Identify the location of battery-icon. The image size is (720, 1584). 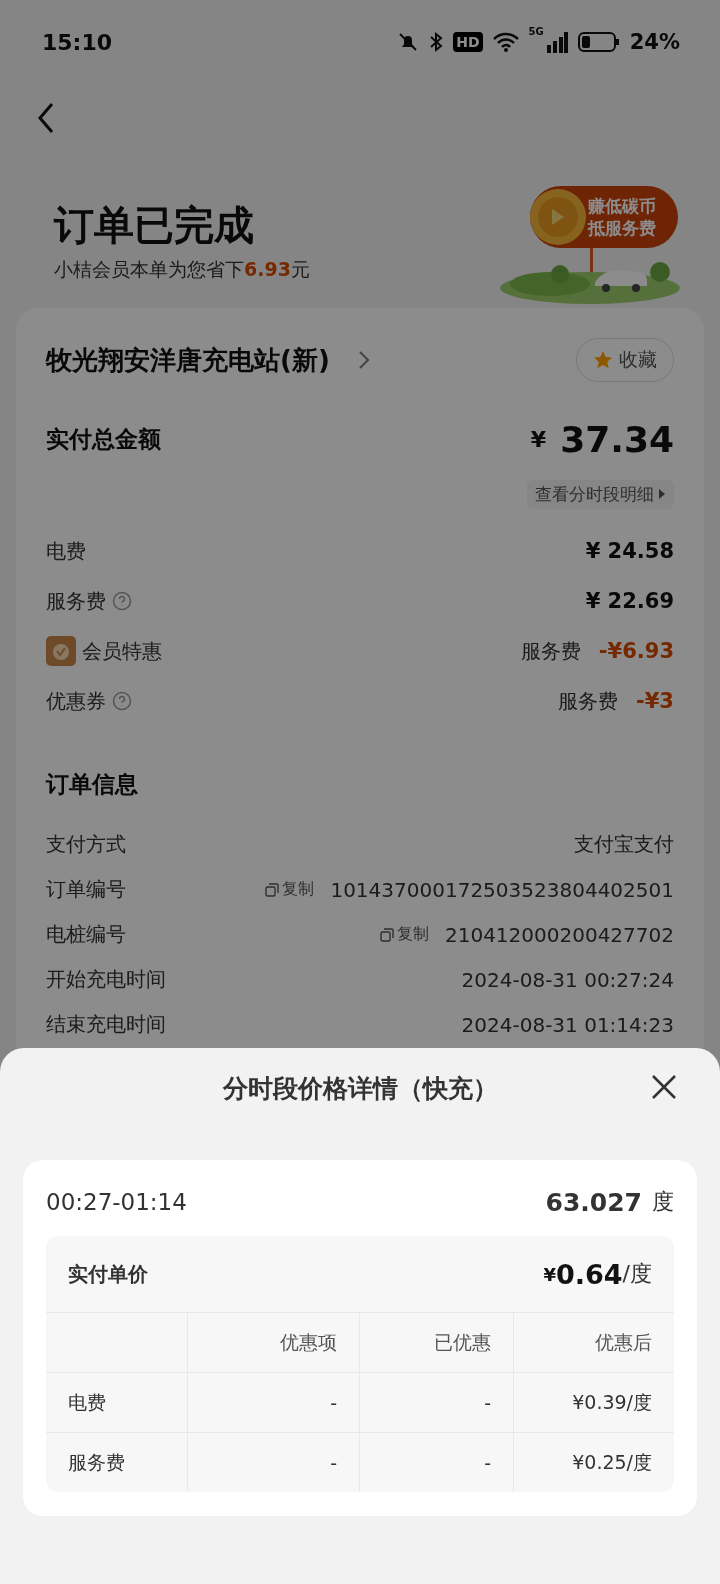
(598, 42).